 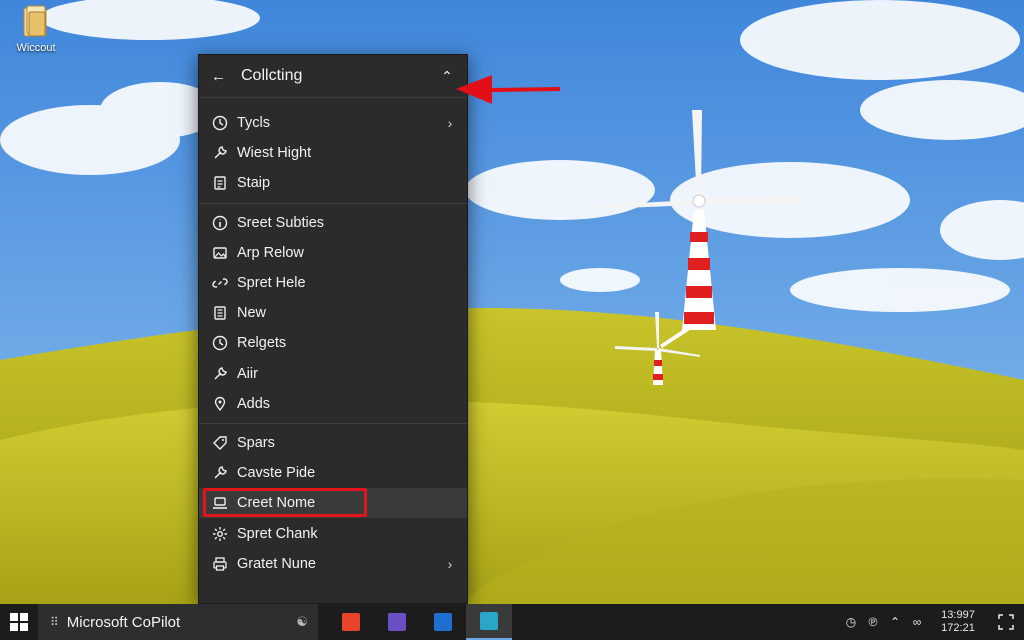 I want to click on image-icon, so click(x=220, y=253).